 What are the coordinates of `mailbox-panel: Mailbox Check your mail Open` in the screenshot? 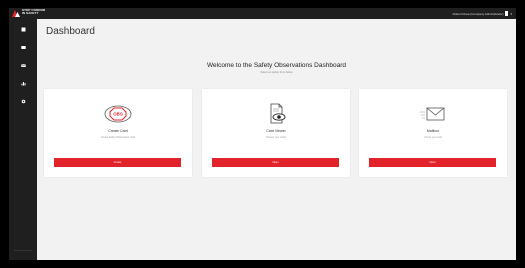 It's located at (433, 133).